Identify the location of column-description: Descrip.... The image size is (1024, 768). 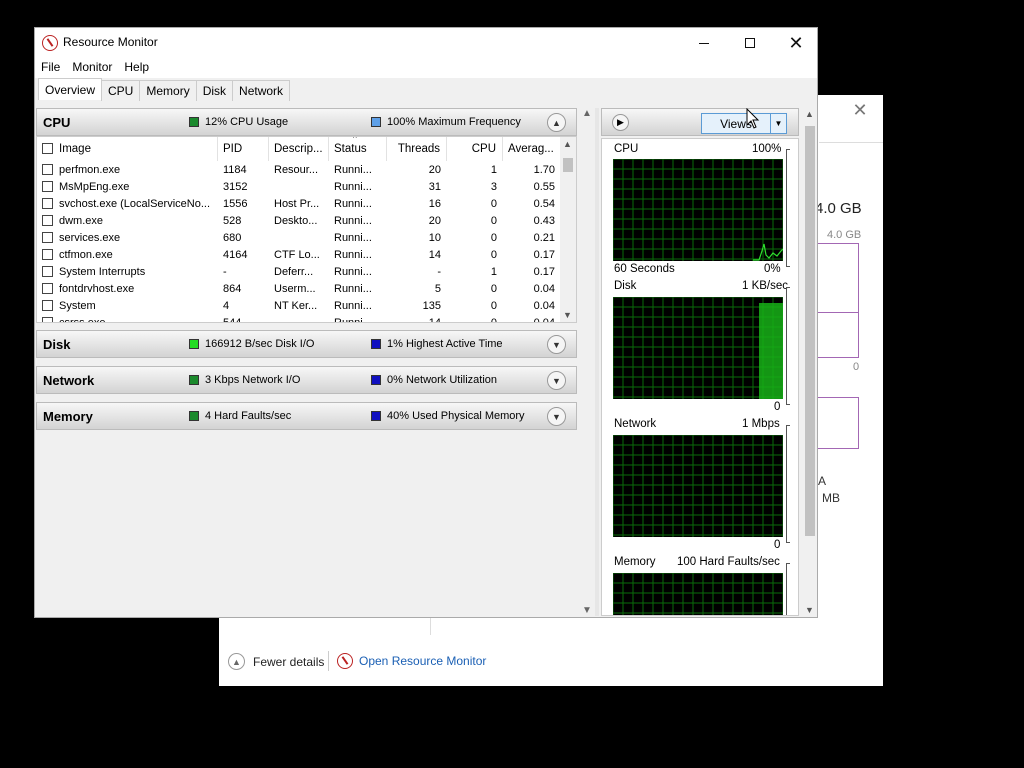
(299, 149).